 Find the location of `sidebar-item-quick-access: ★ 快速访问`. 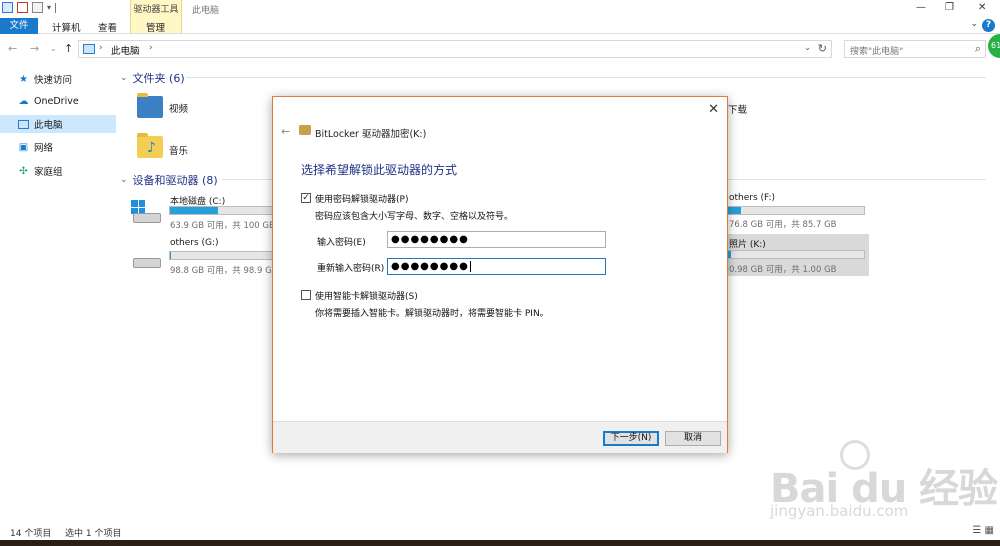

sidebar-item-quick-access: ★ 快速访问 is located at coordinates (58, 79).